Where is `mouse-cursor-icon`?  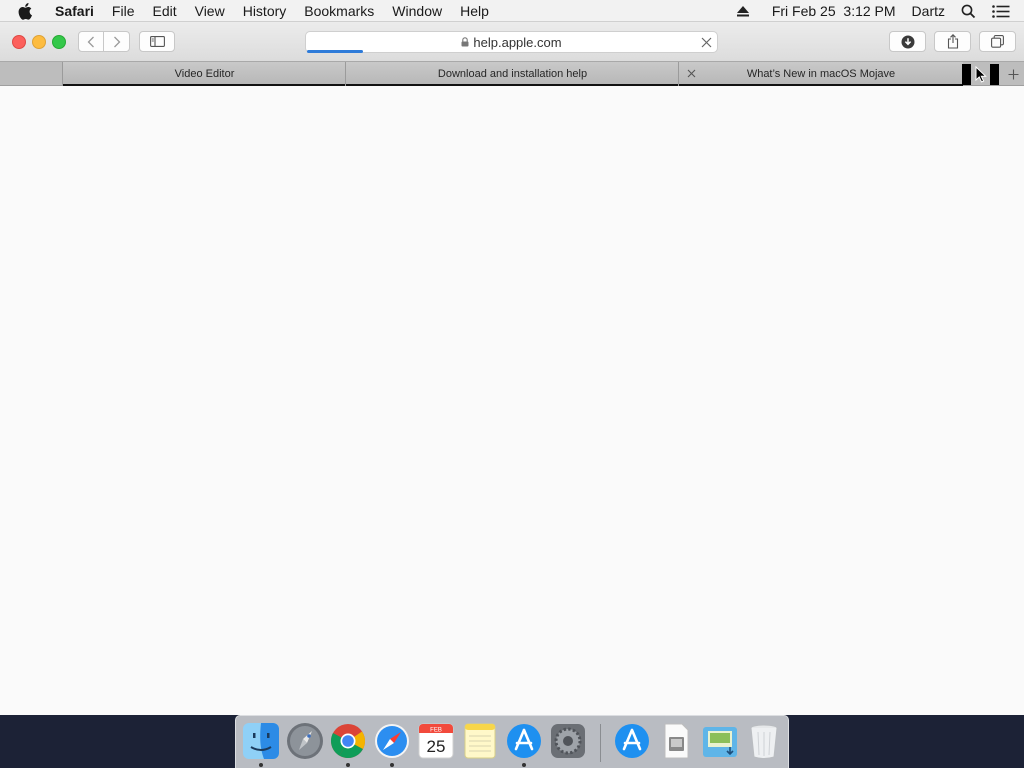
mouse-cursor-icon is located at coordinates (981, 74).